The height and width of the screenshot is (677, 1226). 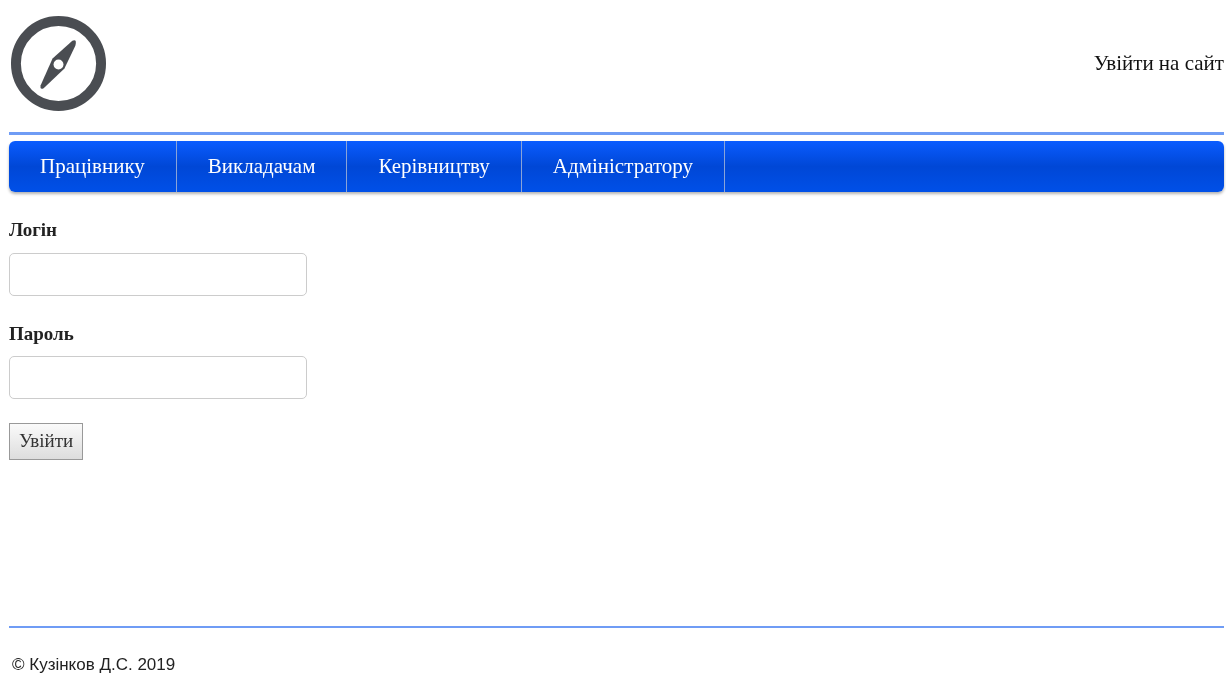 What do you see at coordinates (623, 166) in the screenshot?
I see `nav-link: Адміністратору` at bounding box center [623, 166].